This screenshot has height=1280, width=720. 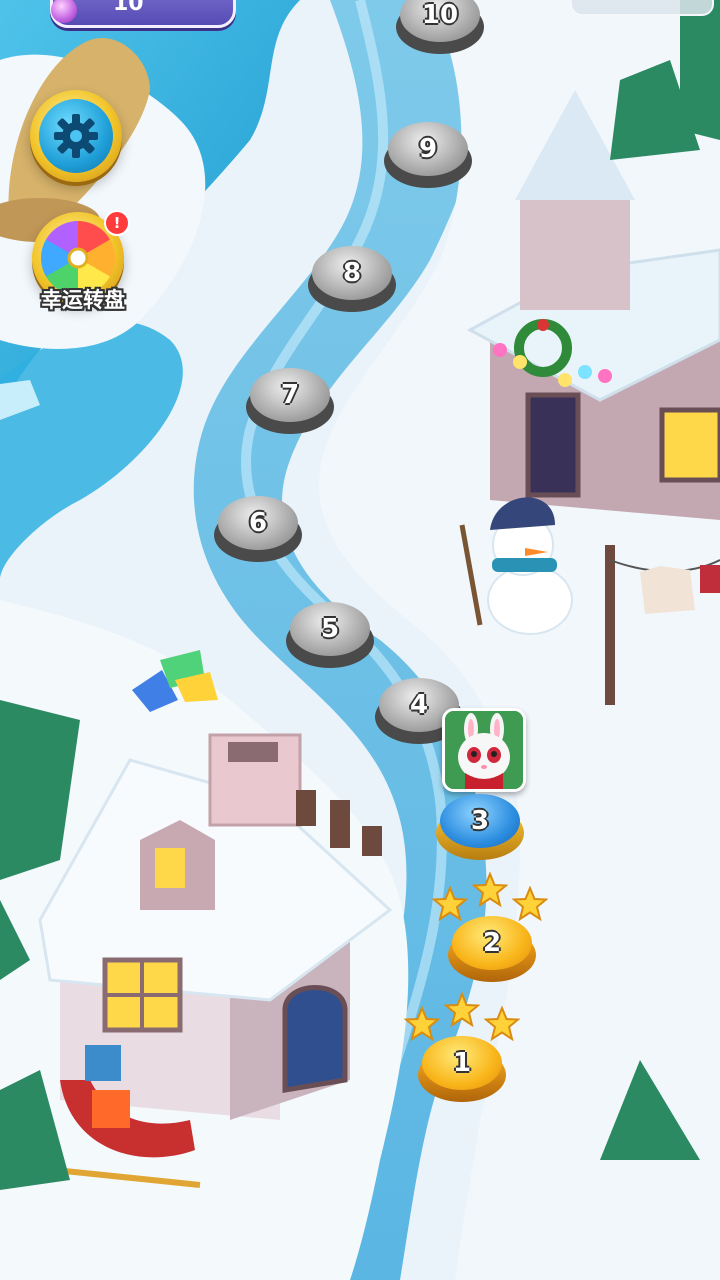 I want to click on level-3-button: 3, so click(x=480, y=827).